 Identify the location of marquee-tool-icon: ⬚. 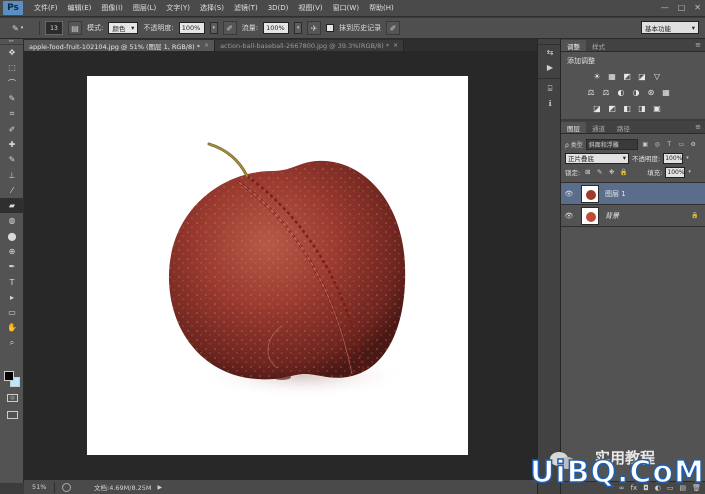
(12, 67).